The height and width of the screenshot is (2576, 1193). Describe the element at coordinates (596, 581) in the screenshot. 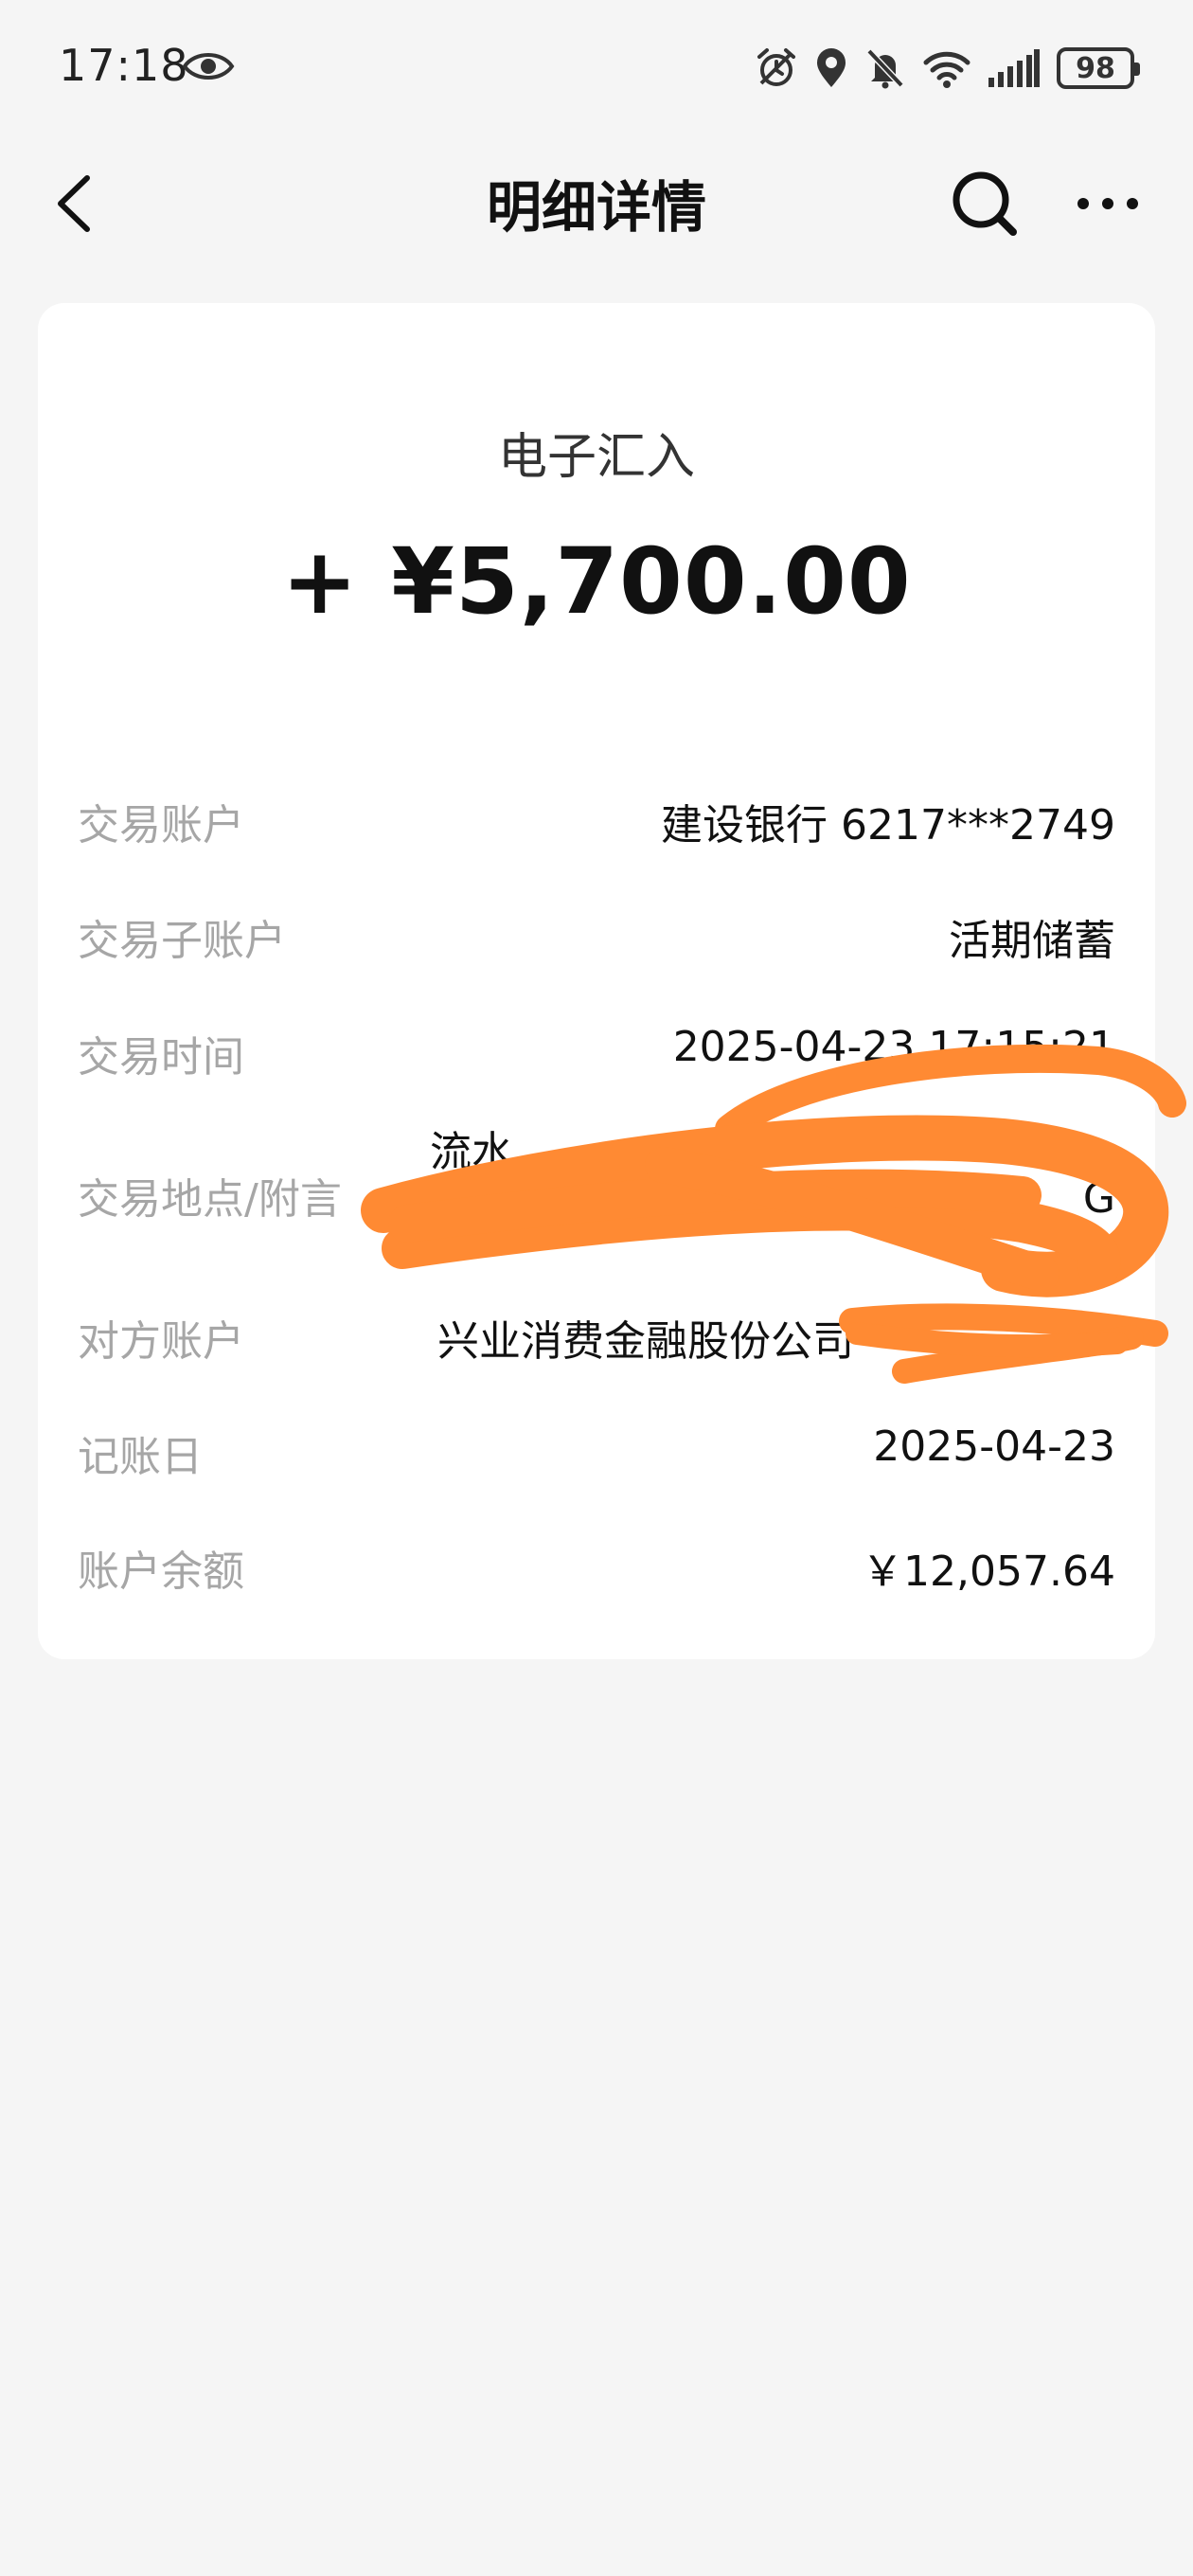

I see `transaction-amount: + ¥5,700.00` at that location.